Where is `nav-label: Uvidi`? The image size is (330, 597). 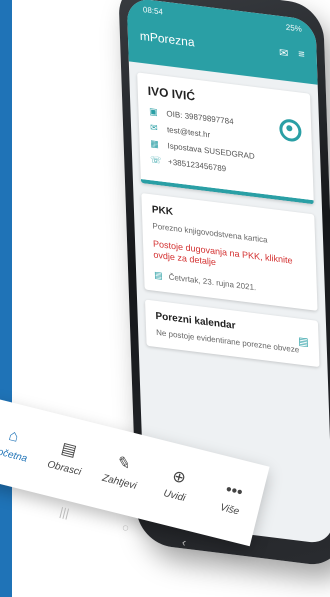 nav-label: Uvidi is located at coordinates (174, 496).